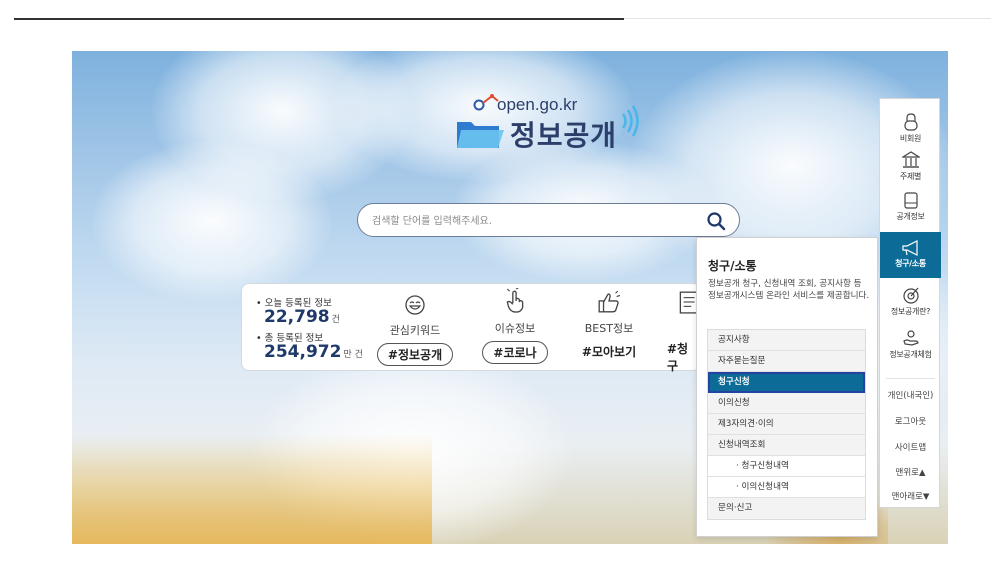 The height and width of the screenshot is (585, 991). I want to click on keyword-best: BEST정보 #모아보기, so click(609, 326).